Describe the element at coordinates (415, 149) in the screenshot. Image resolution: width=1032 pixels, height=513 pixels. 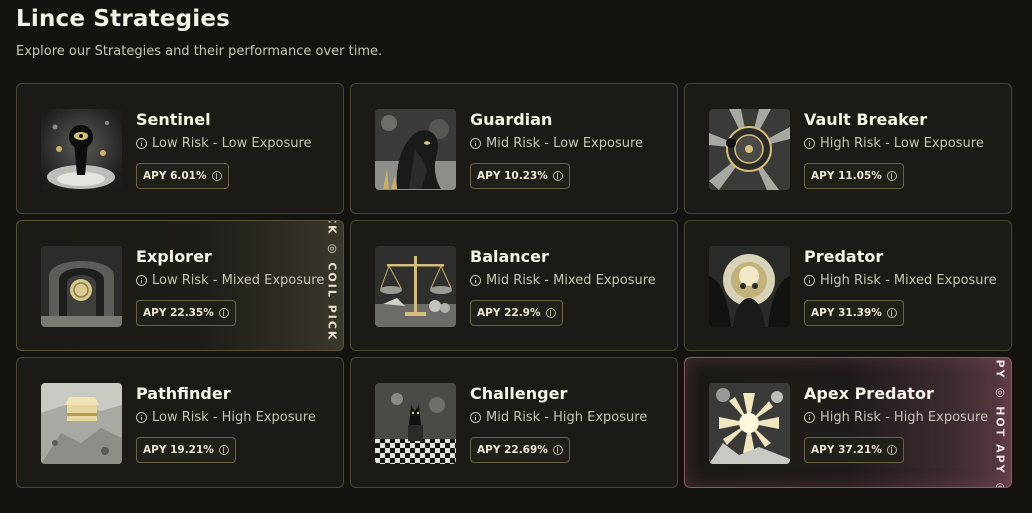
I see `panther-guard-icon` at that location.